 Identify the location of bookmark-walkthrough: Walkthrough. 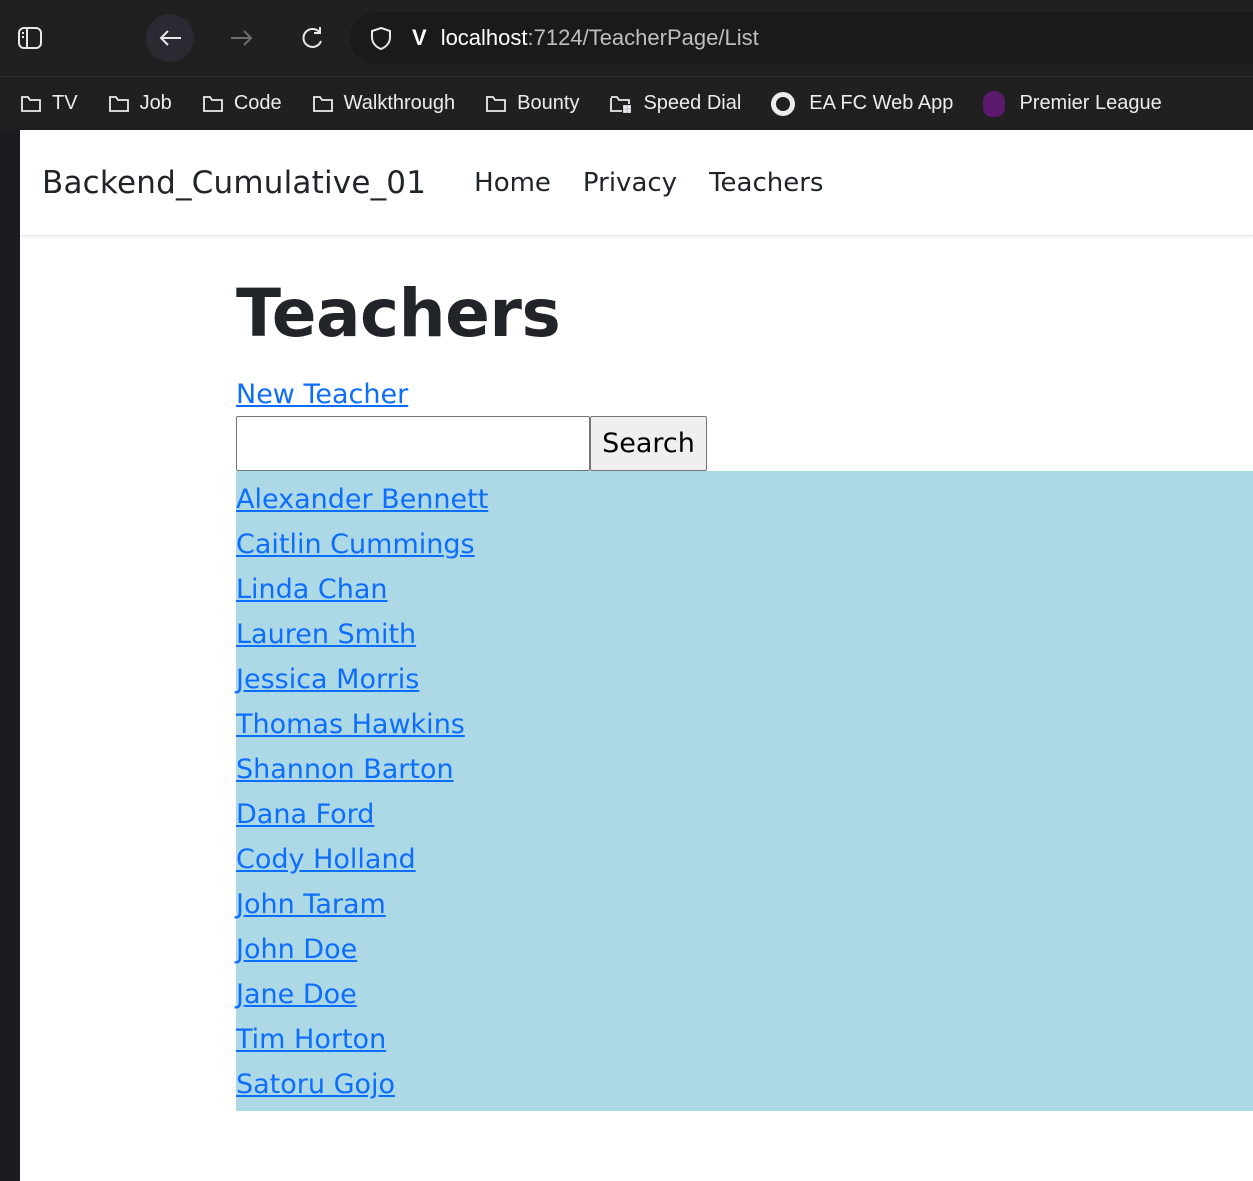
(384, 103).